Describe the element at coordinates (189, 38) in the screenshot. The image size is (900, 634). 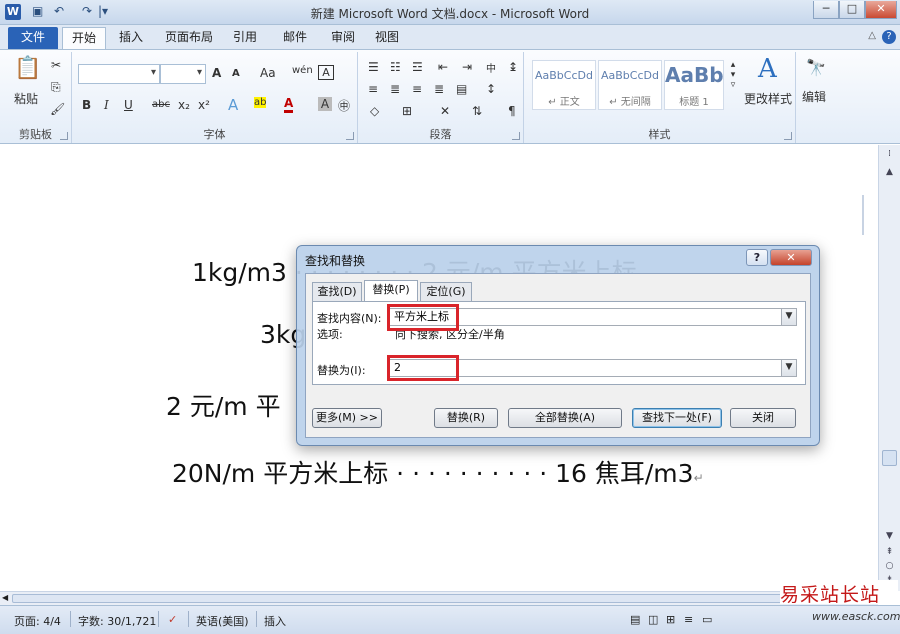
I see `tab-page-layout: 页面布局` at that location.